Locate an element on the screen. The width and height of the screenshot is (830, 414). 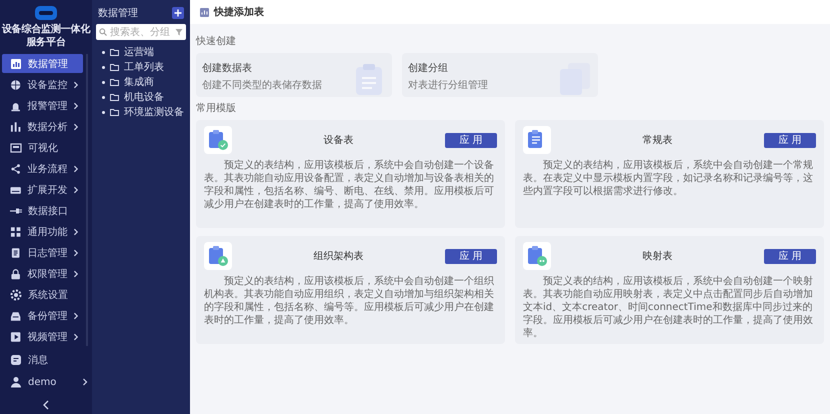
document-icon is located at coordinates (16, 252).